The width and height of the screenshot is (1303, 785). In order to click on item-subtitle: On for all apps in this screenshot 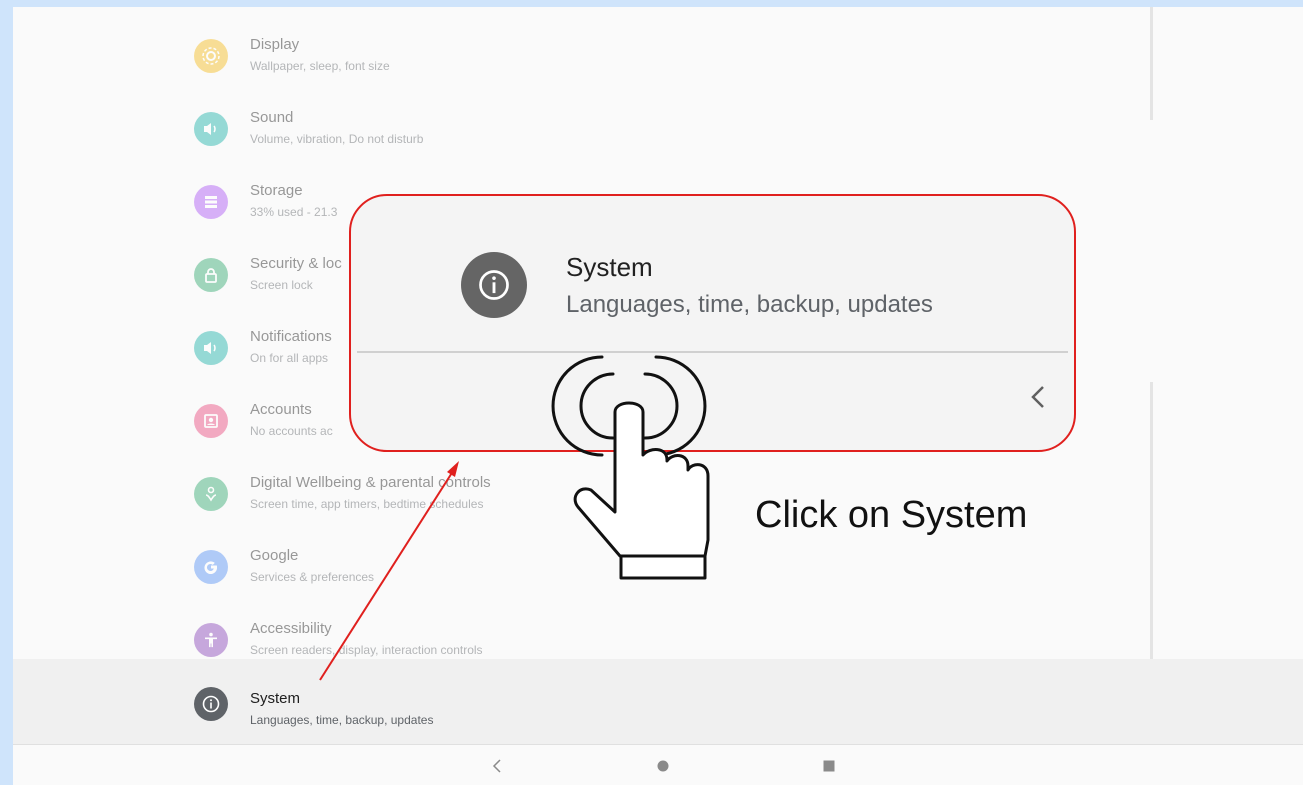, I will do `click(289, 358)`.